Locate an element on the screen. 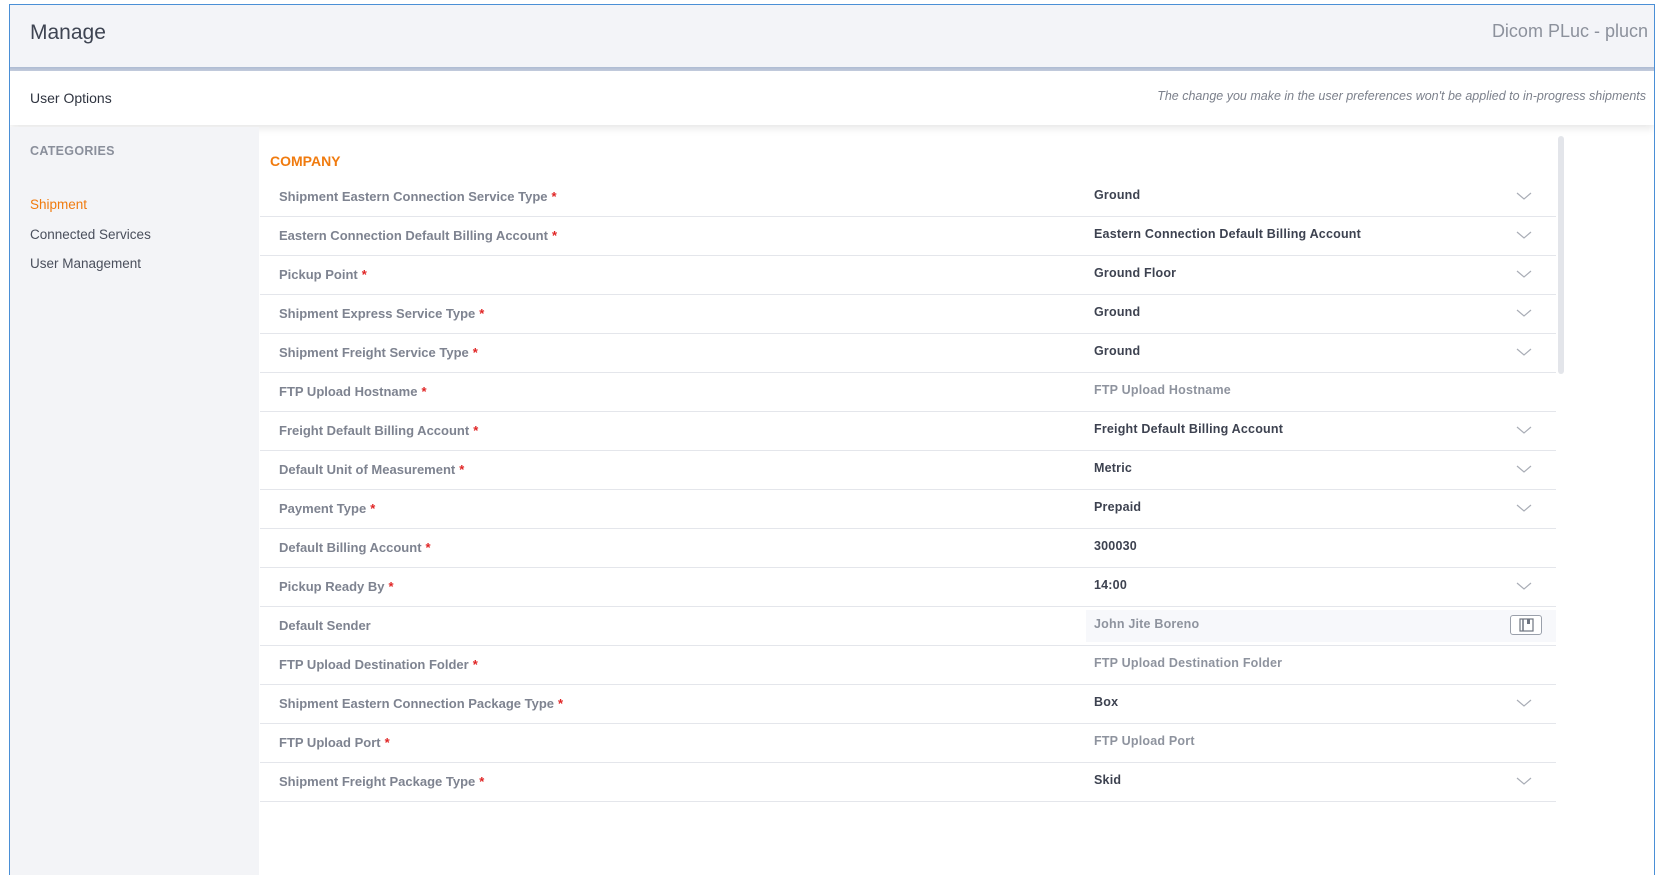 The height and width of the screenshot is (875, 1657). sidebar-item-user-management: User Management is located at coordinates (85, 263).